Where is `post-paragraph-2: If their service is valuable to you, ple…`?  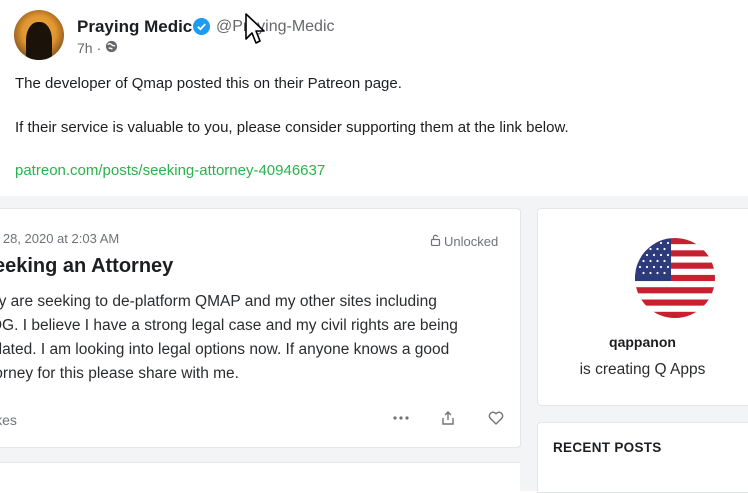
post-paragraph-2: If their service is valuable to you, ple… is located at coordinates (292, 127).